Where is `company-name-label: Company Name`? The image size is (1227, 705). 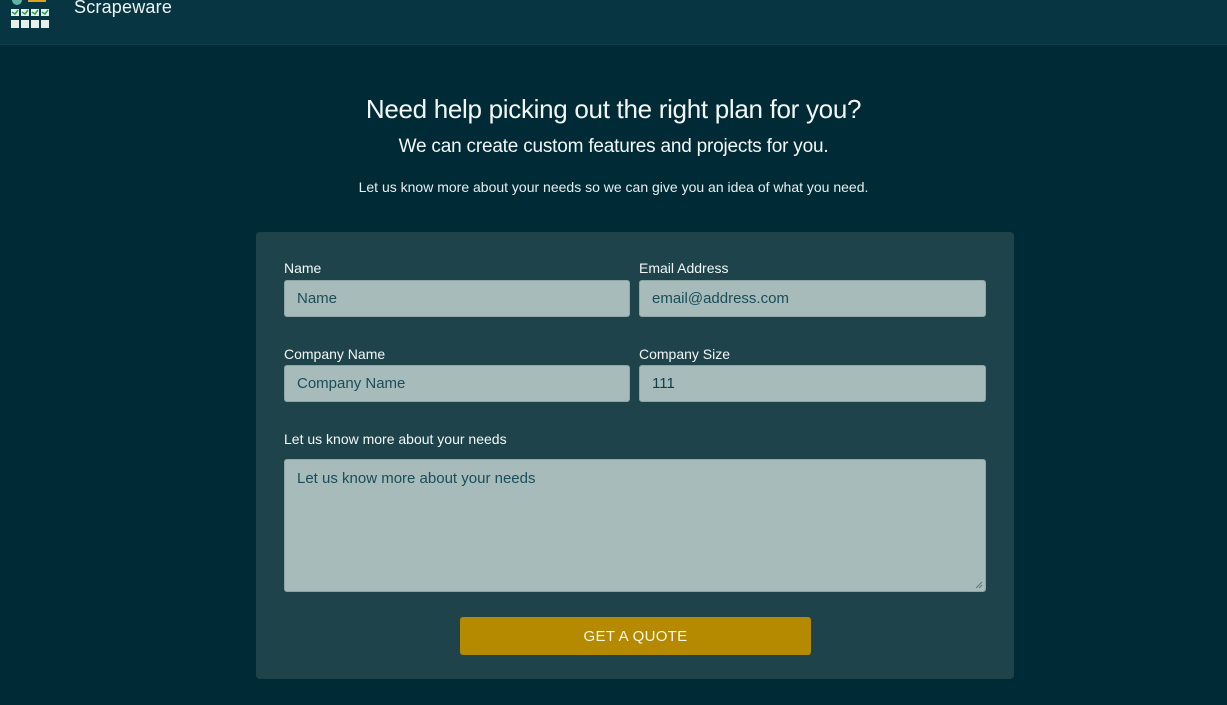
company-name-label: Company Name is located at coordinates (335, 354).